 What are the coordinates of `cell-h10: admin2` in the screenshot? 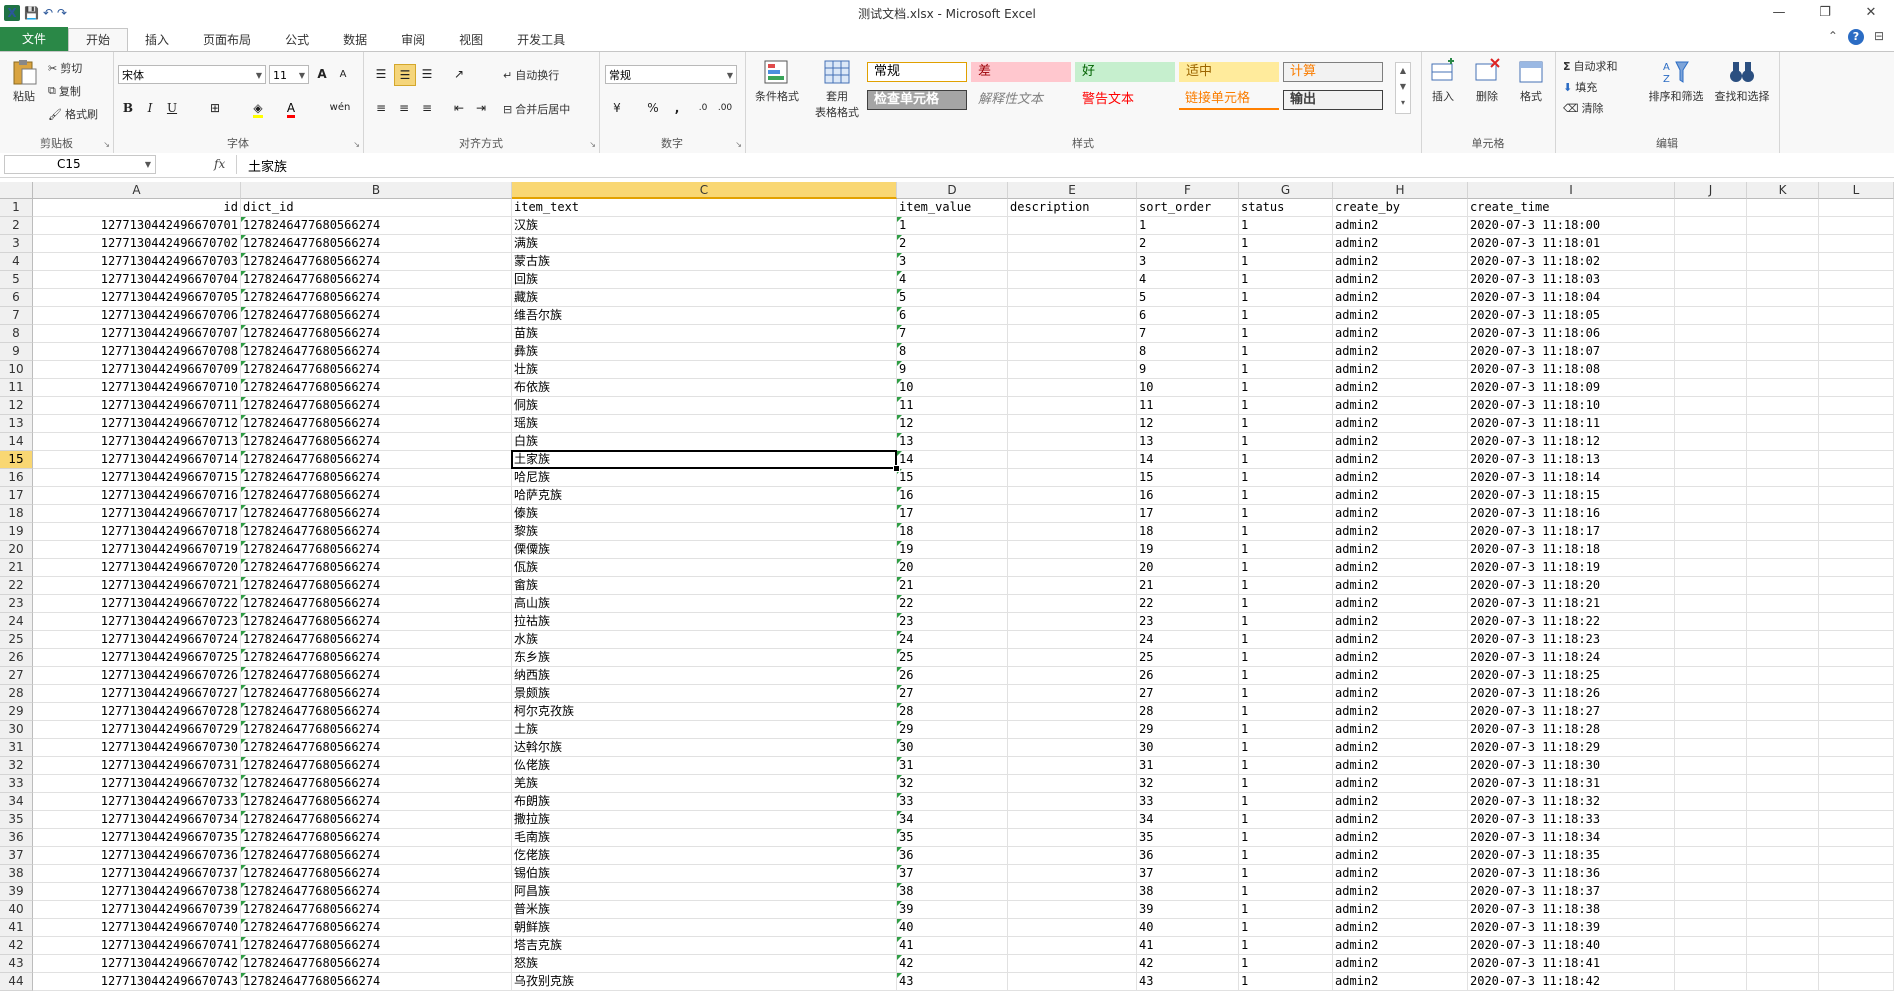 It's located at (1400, 370).